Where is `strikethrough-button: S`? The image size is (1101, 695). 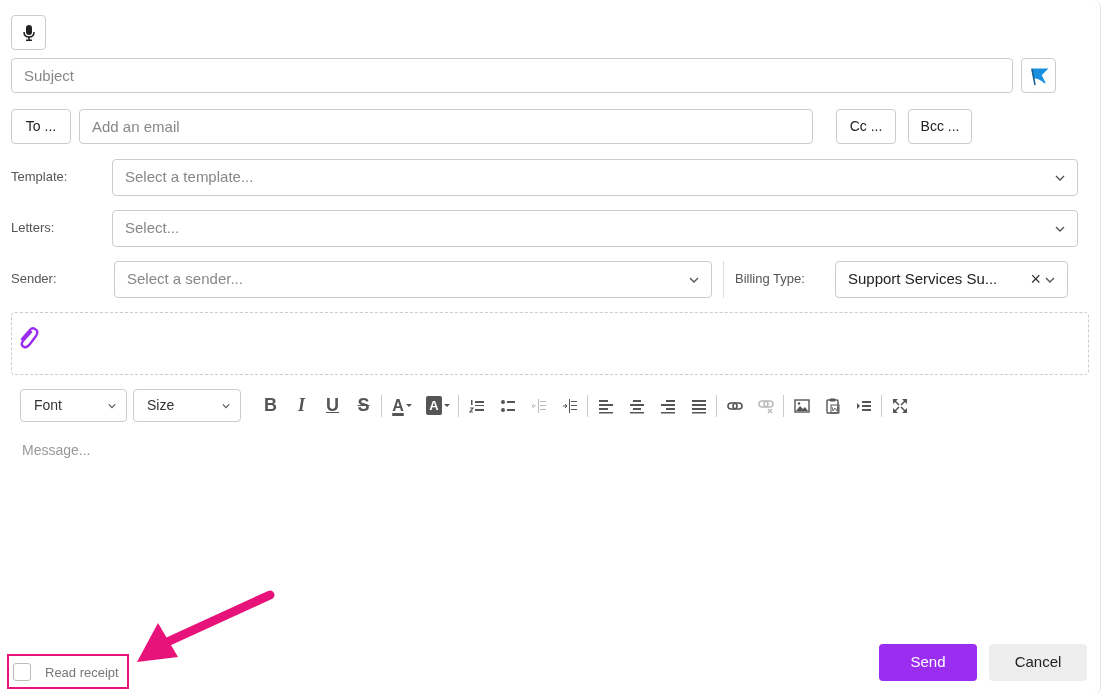 strikethrough-button: S is located at coordinates (363, 405).